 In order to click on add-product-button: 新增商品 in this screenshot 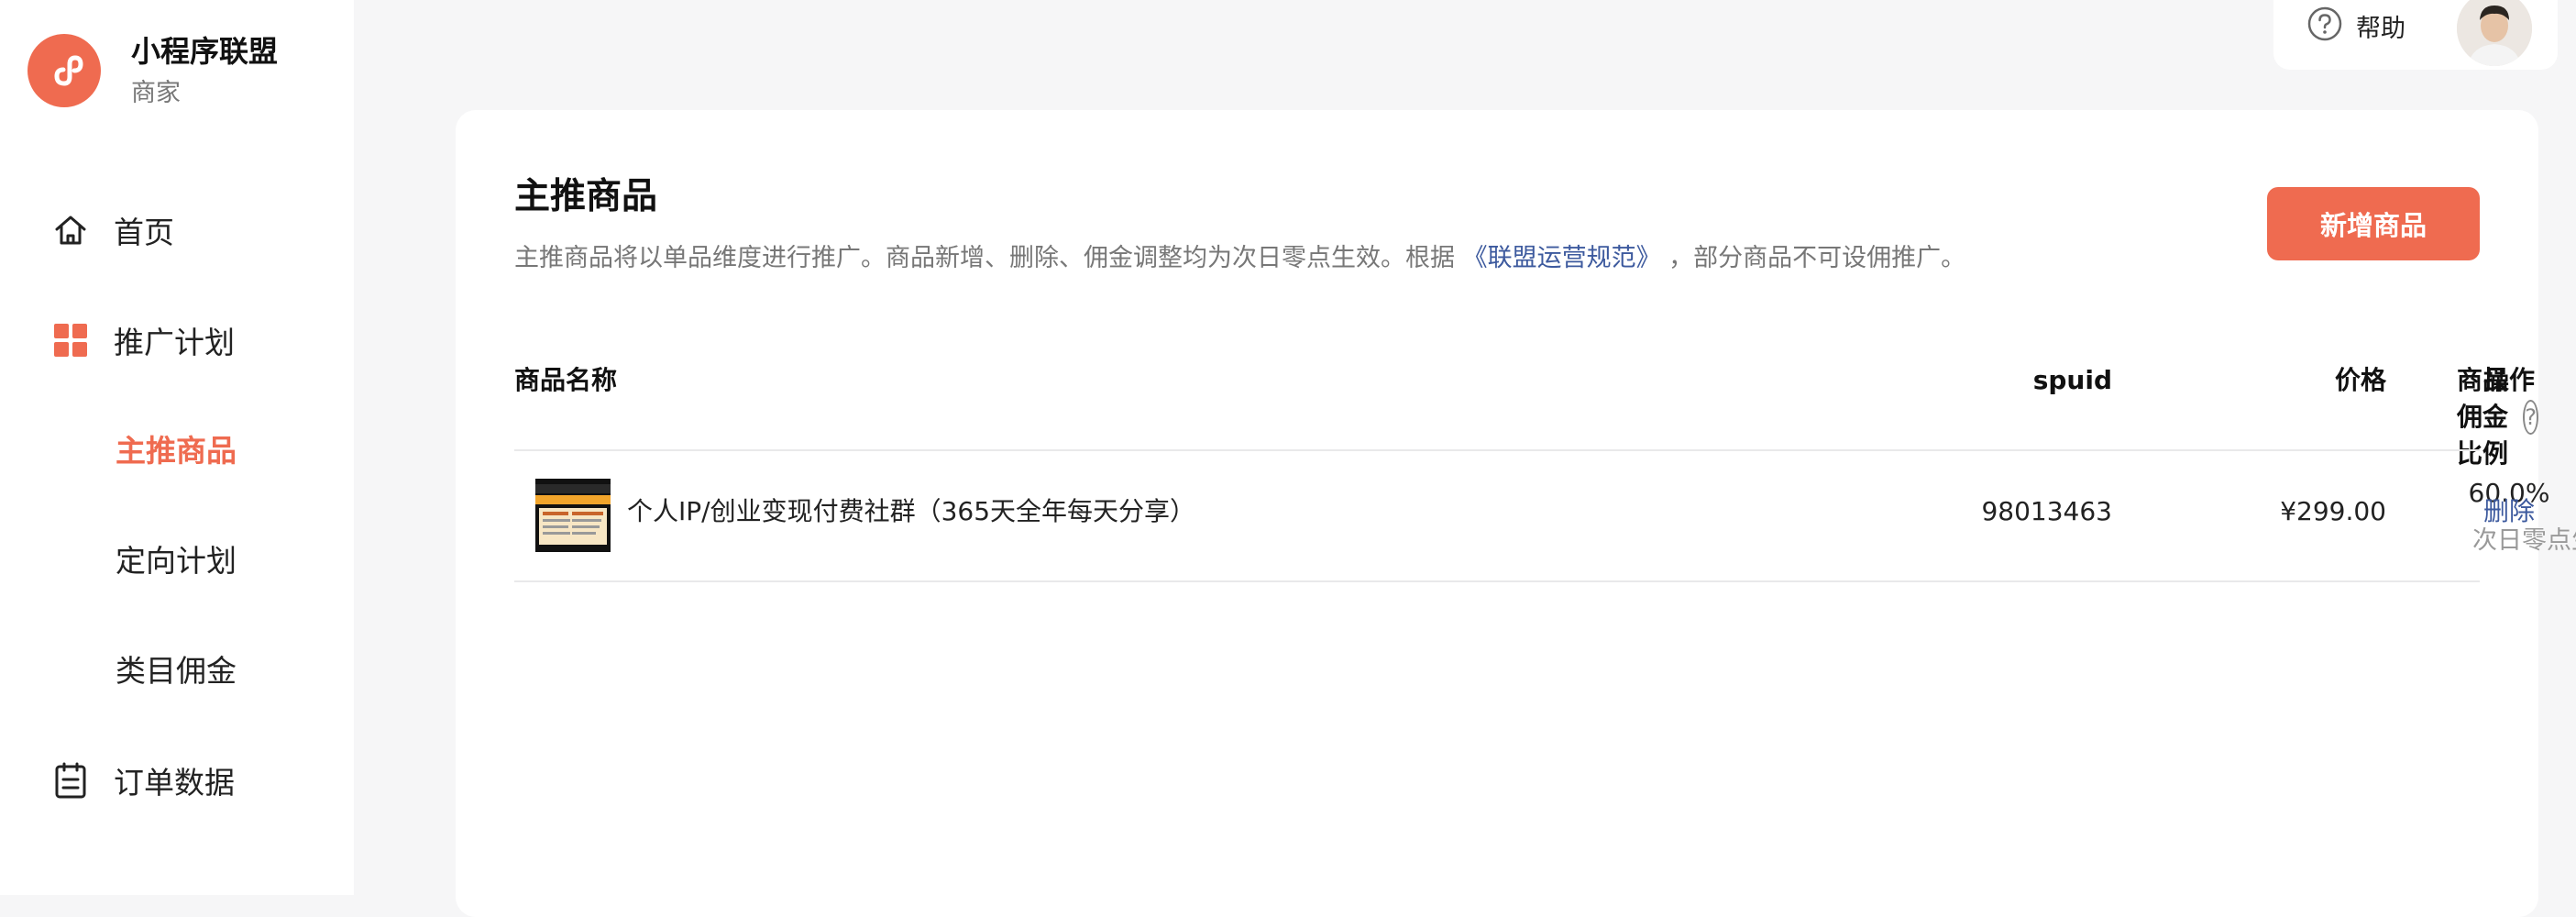, I will do `click(2373, 223)`.